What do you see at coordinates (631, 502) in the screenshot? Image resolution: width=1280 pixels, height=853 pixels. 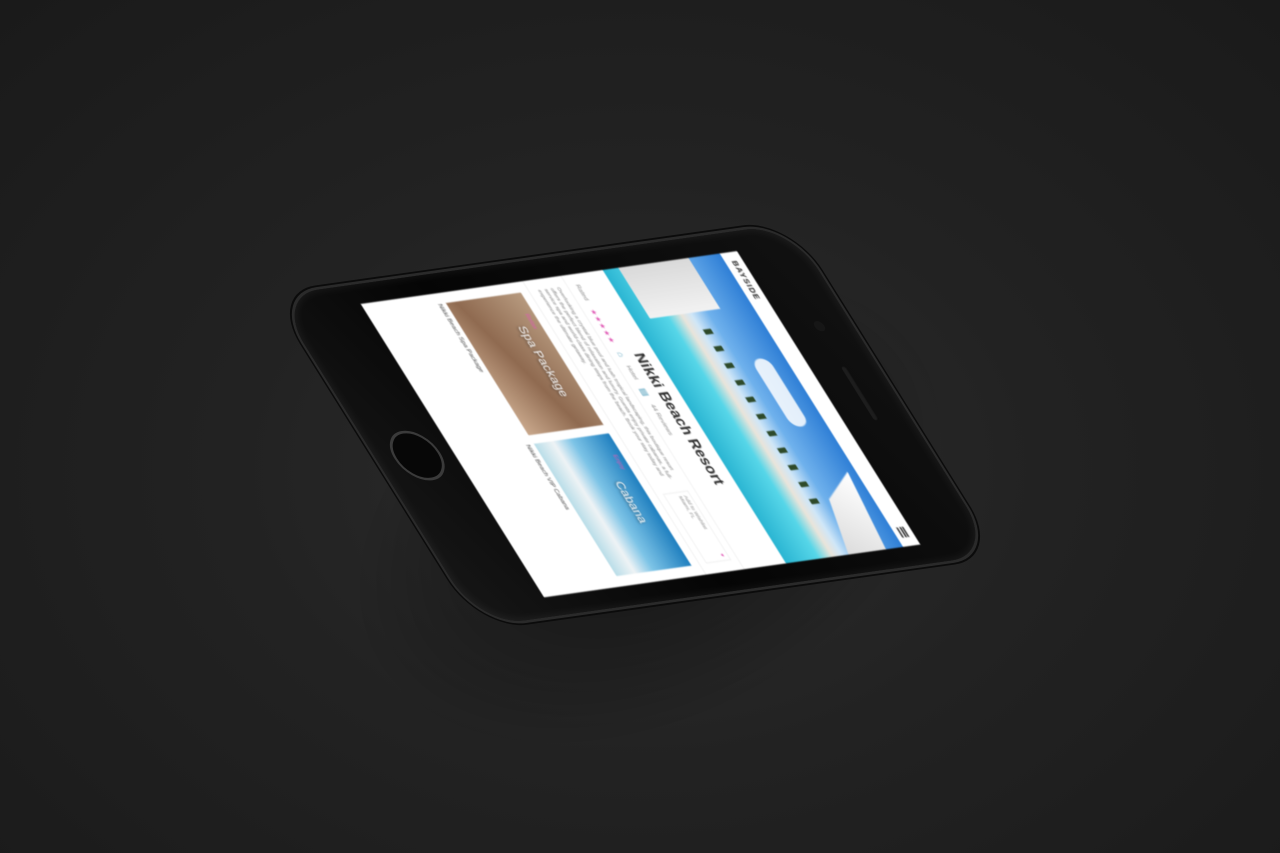 I see `card-title: Cabana` at bounding box center [631, 502].